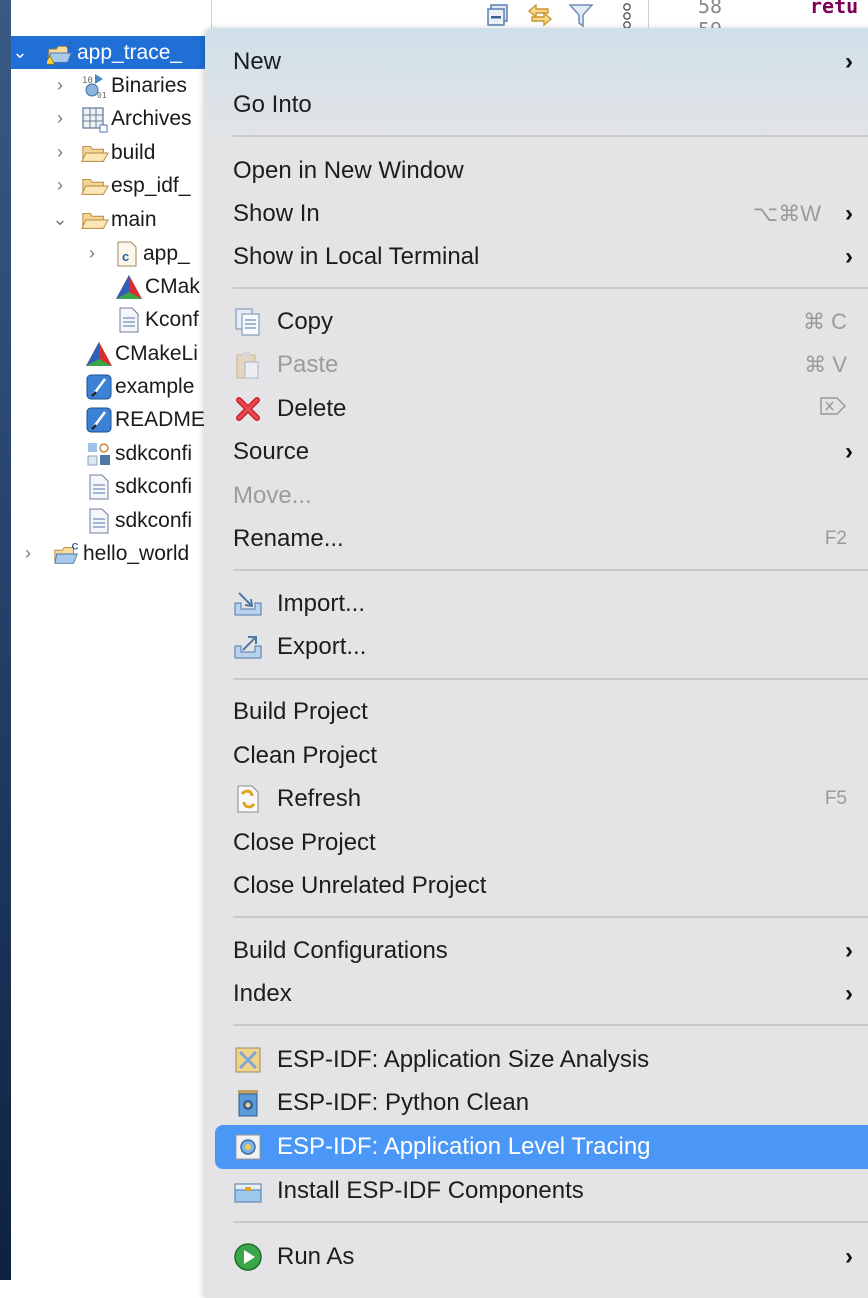 This screenshot has width=868, height=1298. I want to click on tree-item-label: Archives, so click(151, 118).